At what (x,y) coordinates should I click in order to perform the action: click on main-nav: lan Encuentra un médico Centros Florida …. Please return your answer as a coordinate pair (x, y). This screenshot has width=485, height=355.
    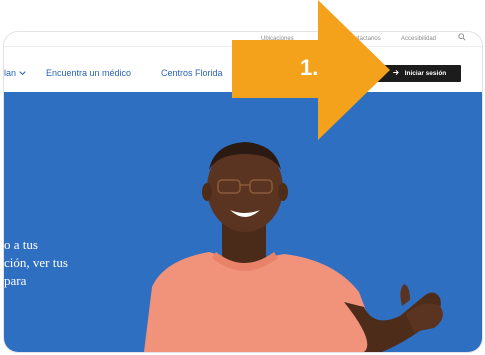
    Looking at the image, I should click on (243, 70).